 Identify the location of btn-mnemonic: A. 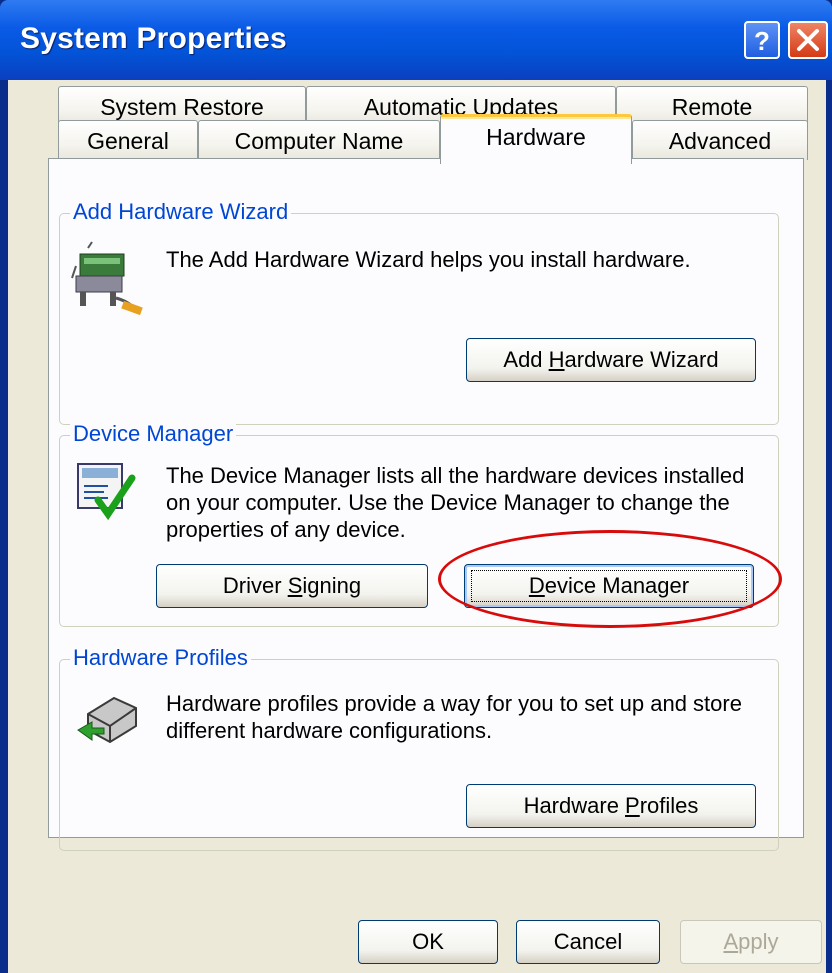
(731, 941).